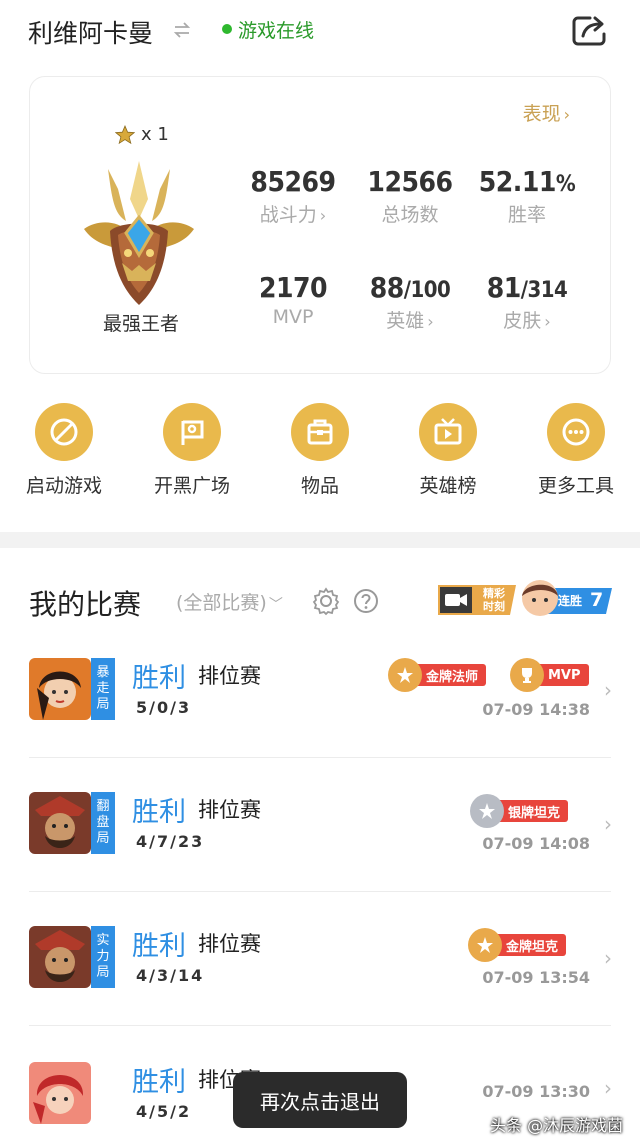 The width and height of the screenshot is (640, 1146). What do you see at coordinates (139, 233) in the screenshot?
I see `rank-emblem-icon` at bounding box center [139, 233].